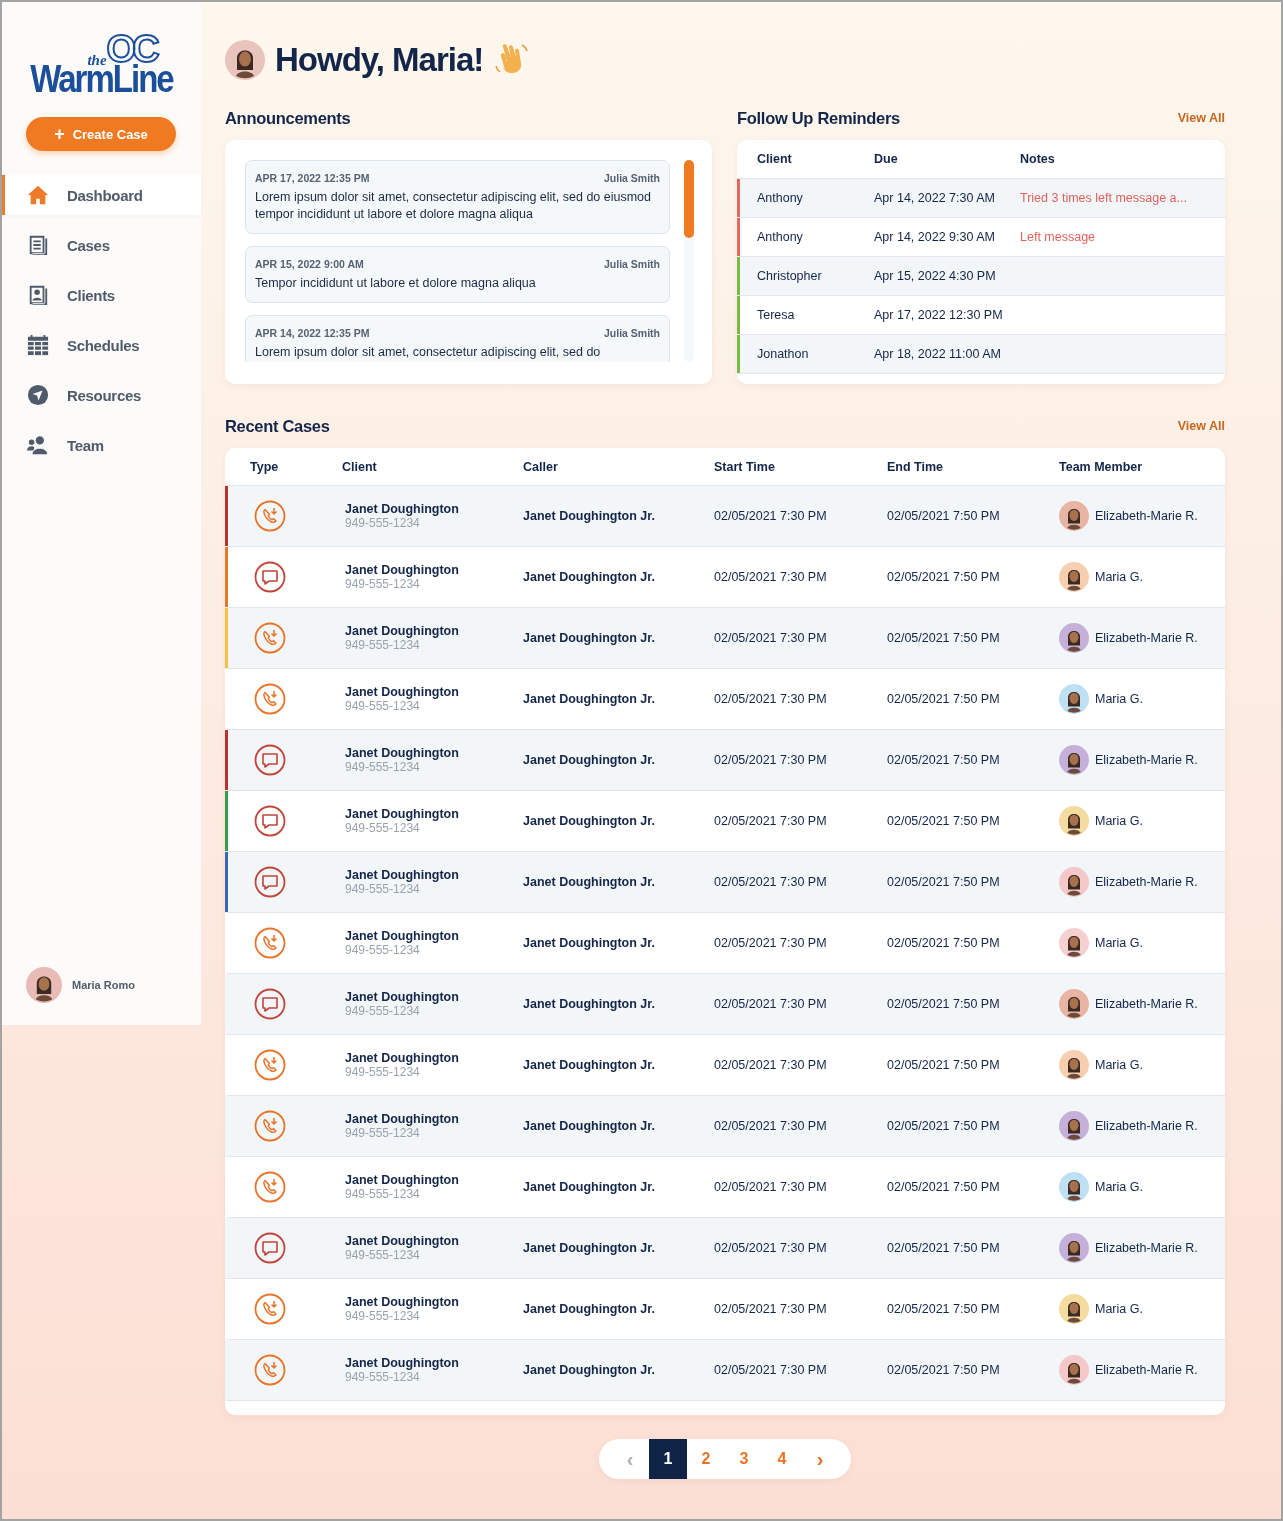 This screenshot has width=1283, height=1521. What do you see at coordinates (689, 261) in the screenshot?
I see `scrollbar` at bounding box center [689, 261].